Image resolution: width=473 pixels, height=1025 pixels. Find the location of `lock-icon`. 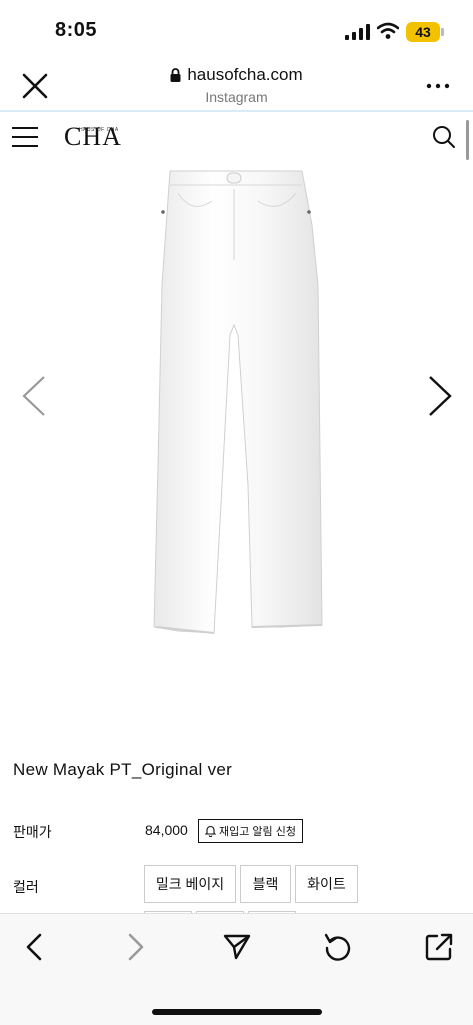

lock-icon is located at coordinates (175, 75).